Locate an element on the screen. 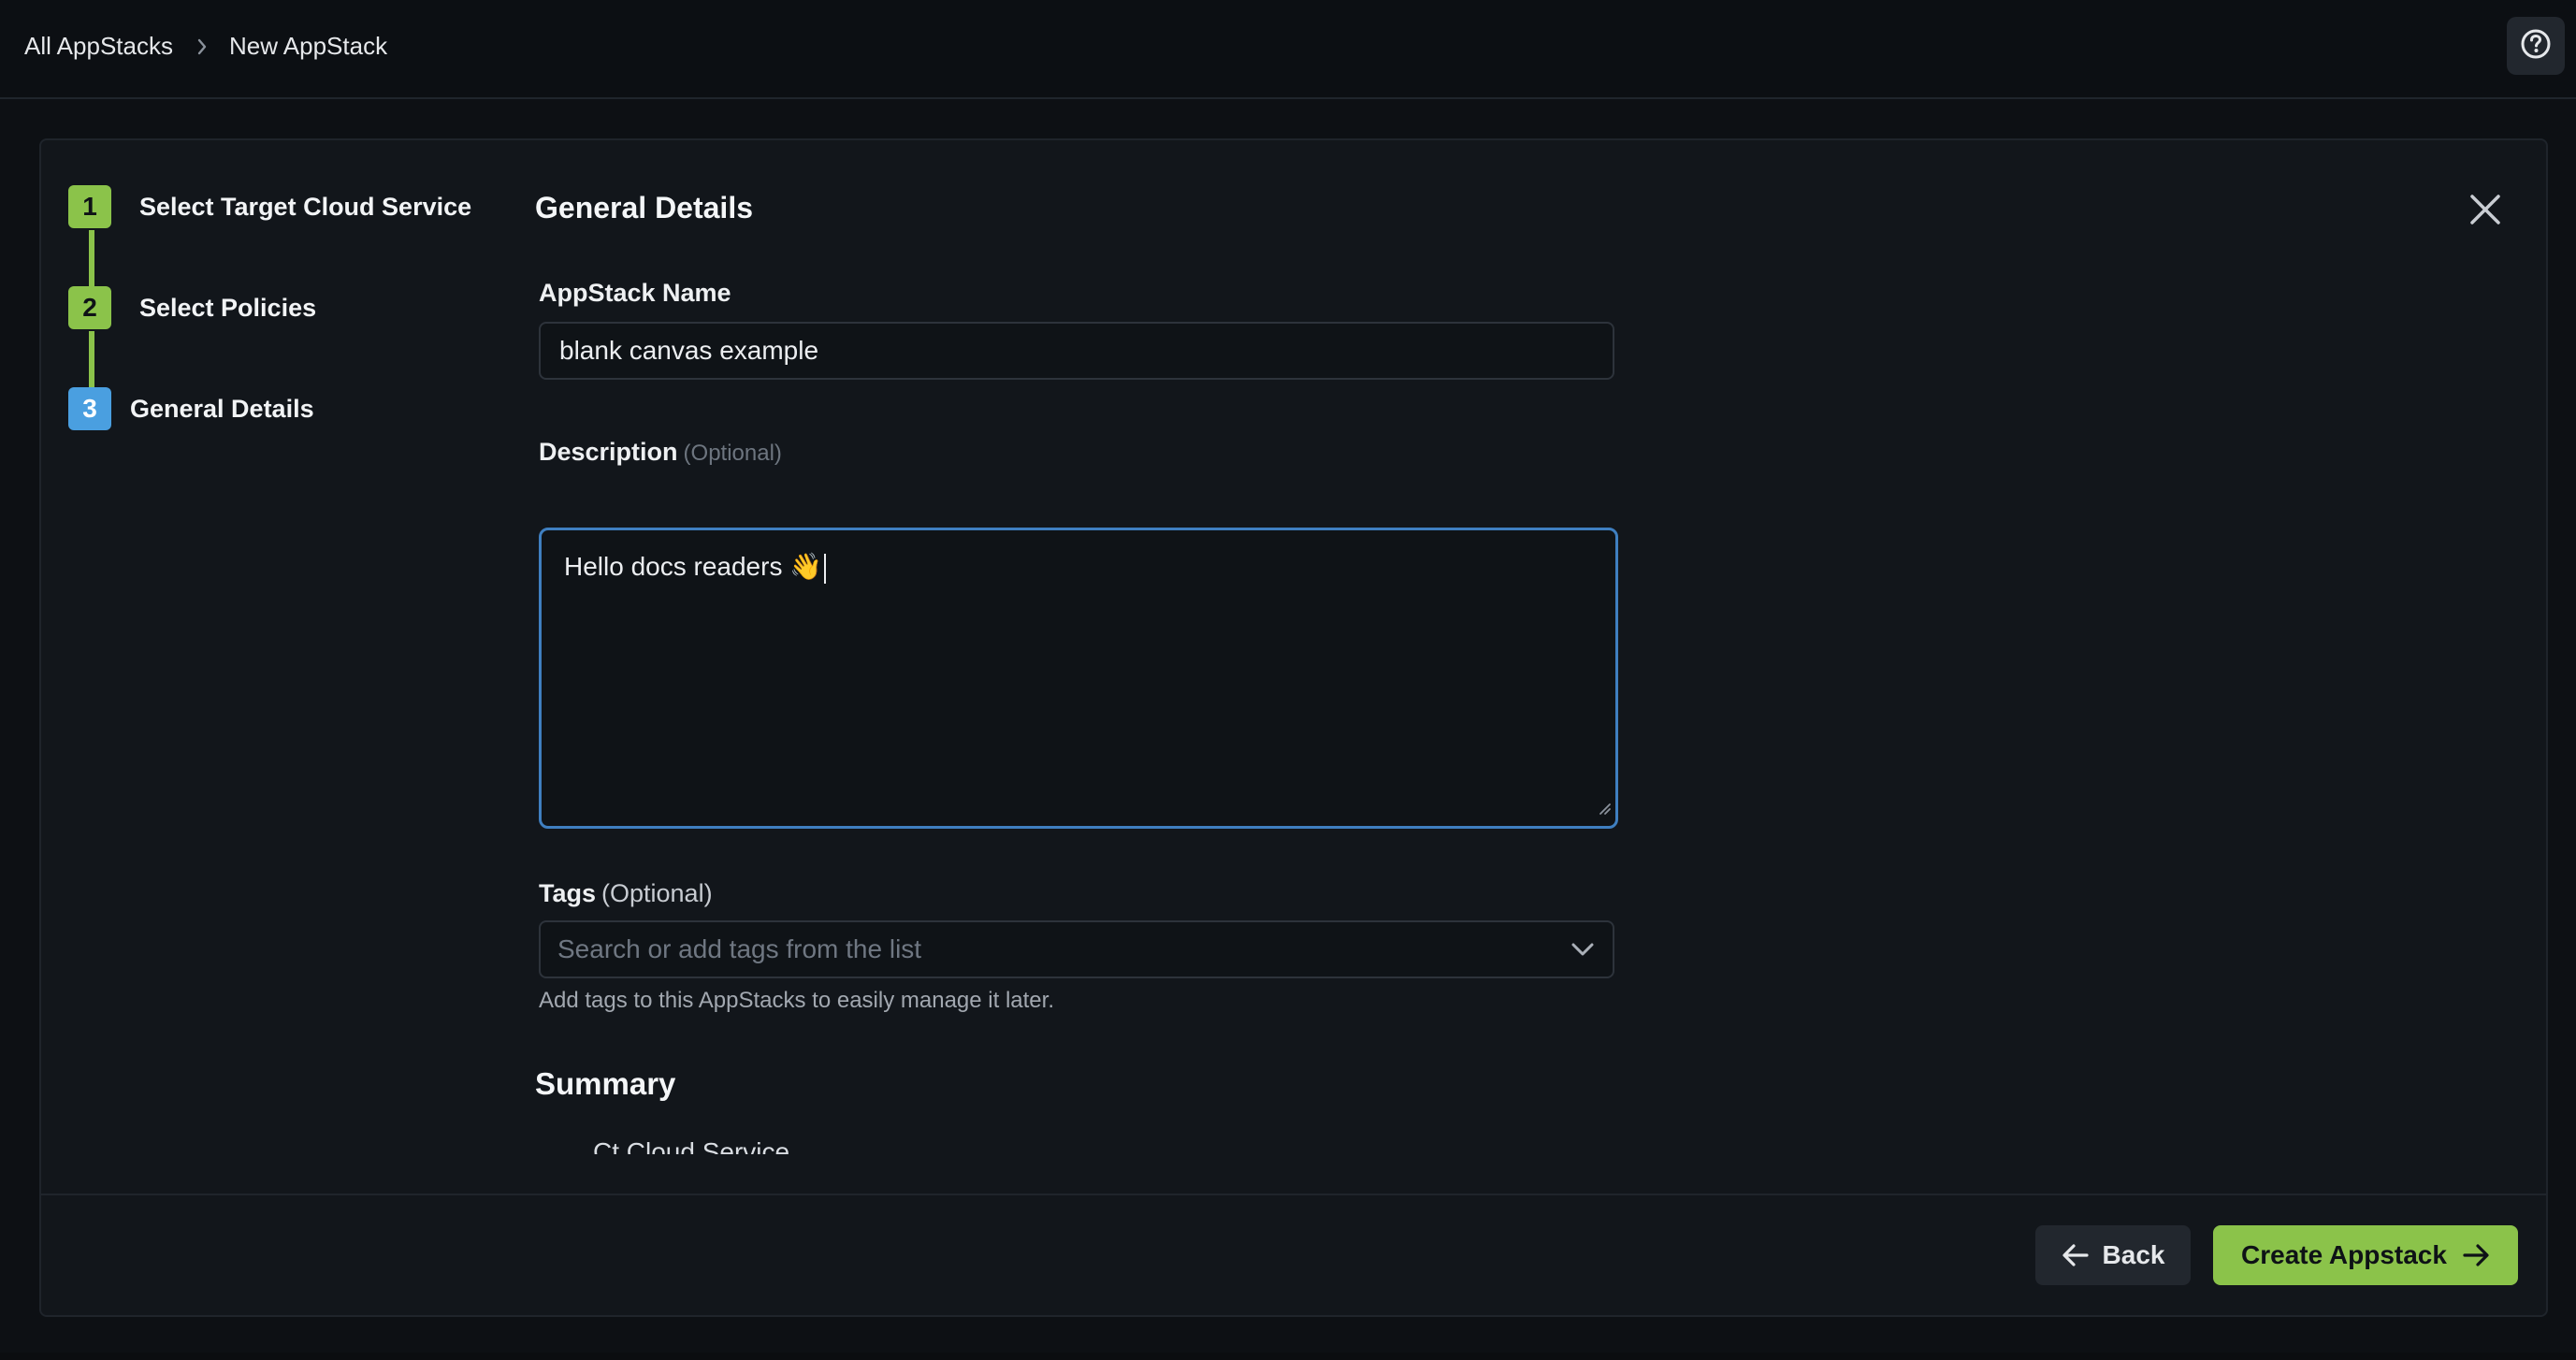 This screenshot has height=1360, width=2576. appstack-name-input: blank canvas example is located at coordinates (1076, 351).